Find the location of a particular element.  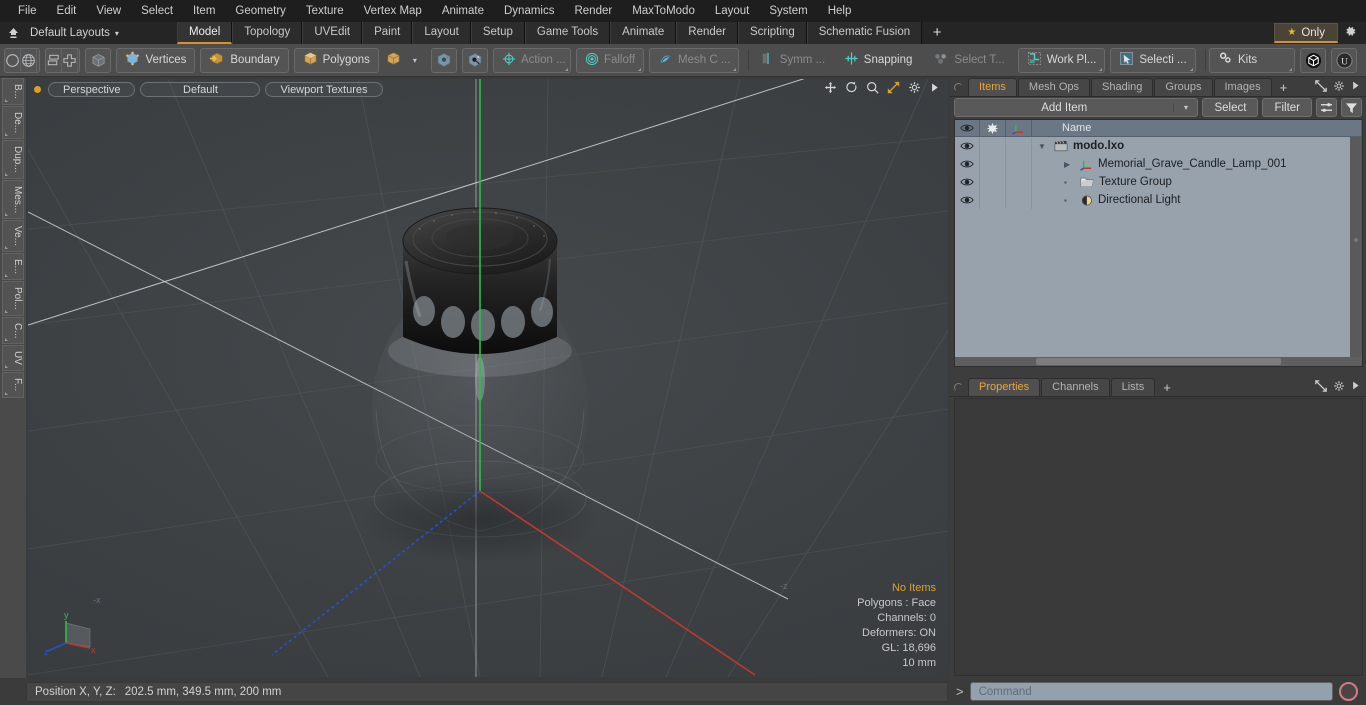

add-items-tab-button: + is located at coordinates (1284, 87).